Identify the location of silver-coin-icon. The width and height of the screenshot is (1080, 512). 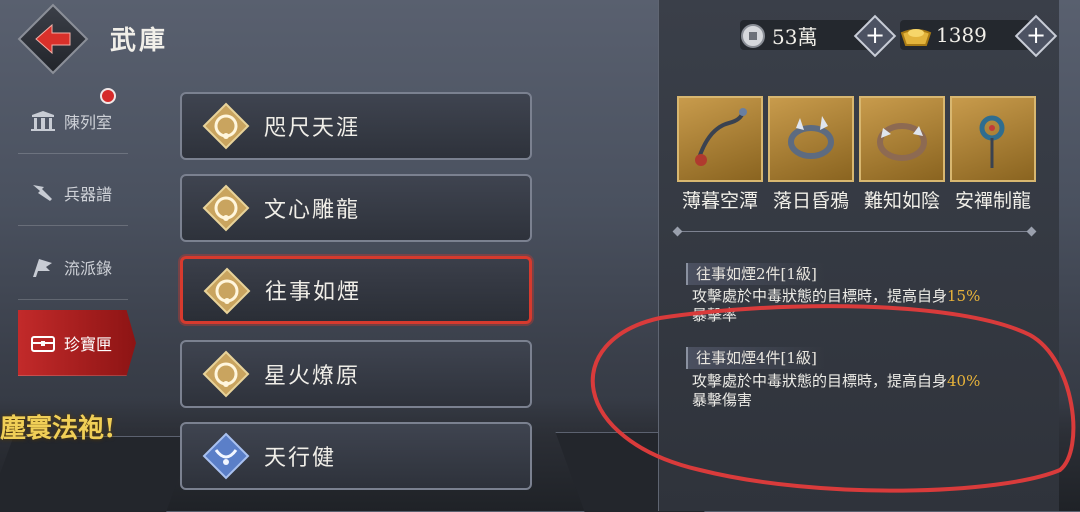
(753, 36).